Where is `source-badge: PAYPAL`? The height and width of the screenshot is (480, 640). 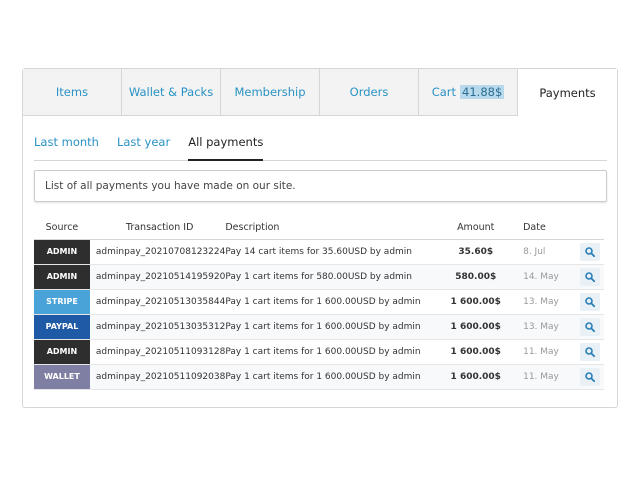 source-badge: PAYPAL is located at coordinates (62, 327).